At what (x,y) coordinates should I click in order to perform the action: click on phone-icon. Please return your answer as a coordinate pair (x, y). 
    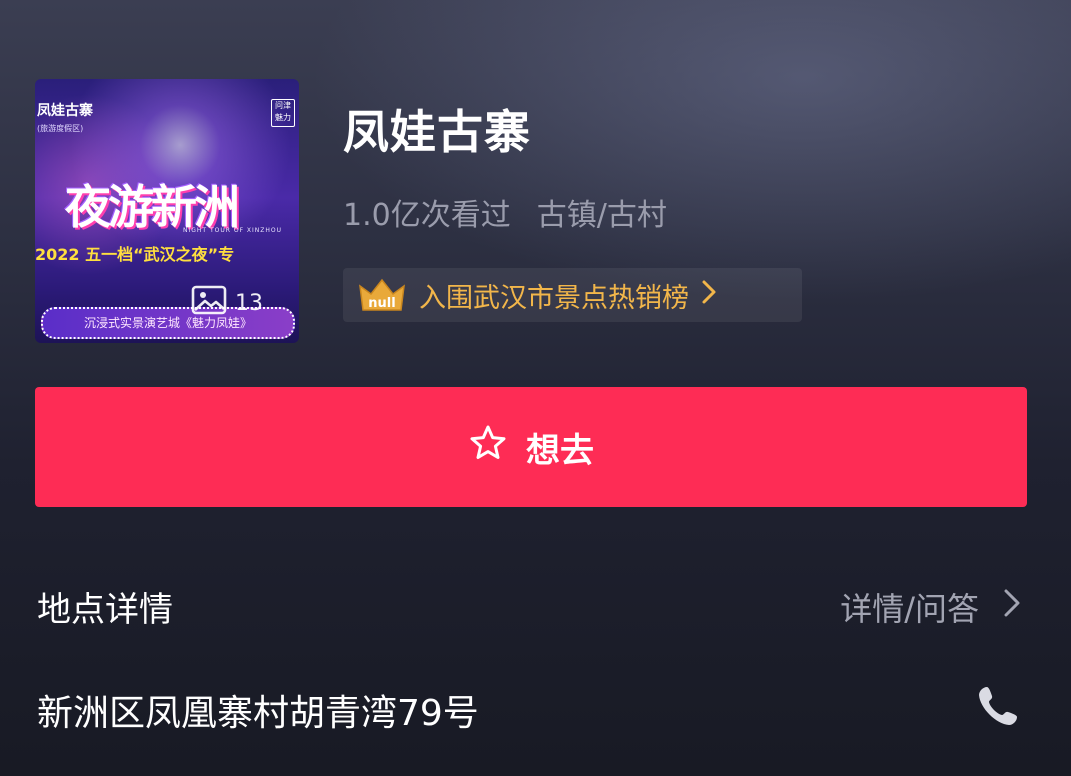
    Looking at the image, I should click on (998, 706).